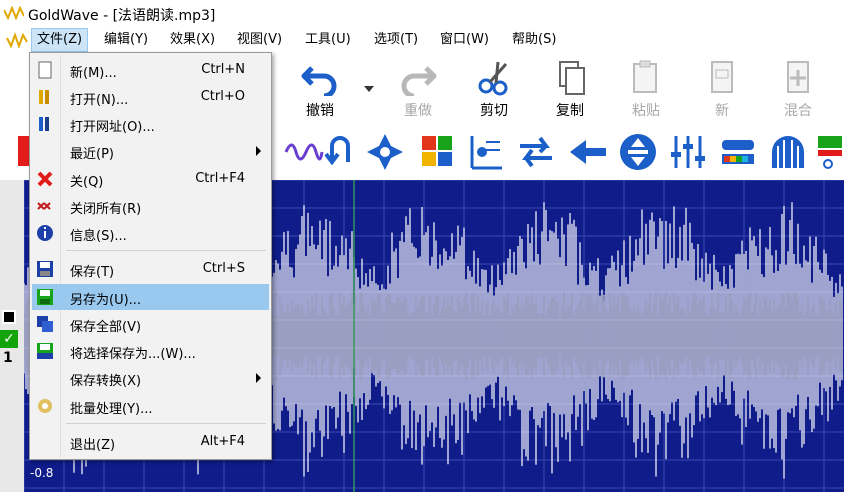  What do you see at coordinates (418, 111) in the screenshot?
I see `redo-label: 重做` at bounding box center [418, 111].